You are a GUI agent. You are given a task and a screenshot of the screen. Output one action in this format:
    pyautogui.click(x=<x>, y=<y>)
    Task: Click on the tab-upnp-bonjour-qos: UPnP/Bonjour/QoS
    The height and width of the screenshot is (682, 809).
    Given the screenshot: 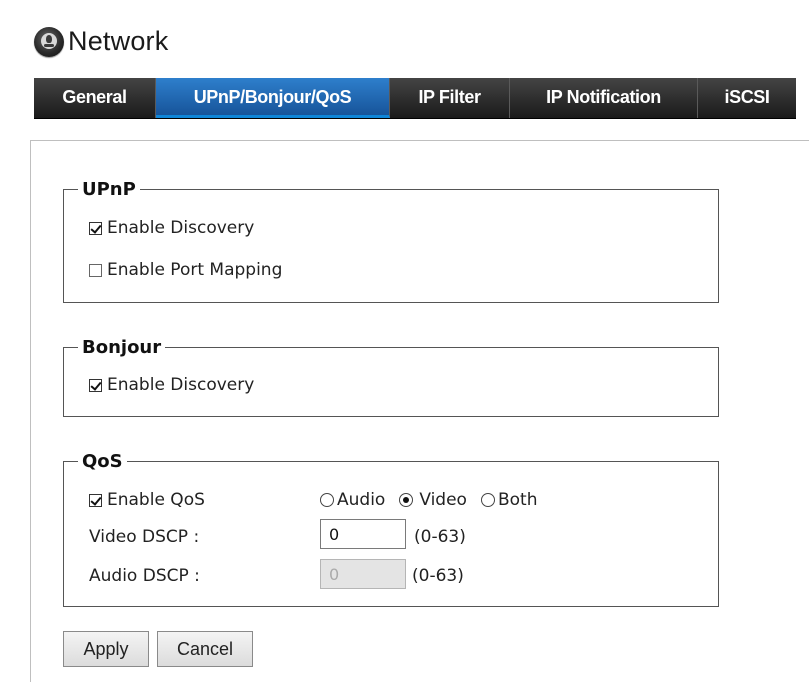 What is the action you would take?
    pyautogui.click(x=273, y=98)
    